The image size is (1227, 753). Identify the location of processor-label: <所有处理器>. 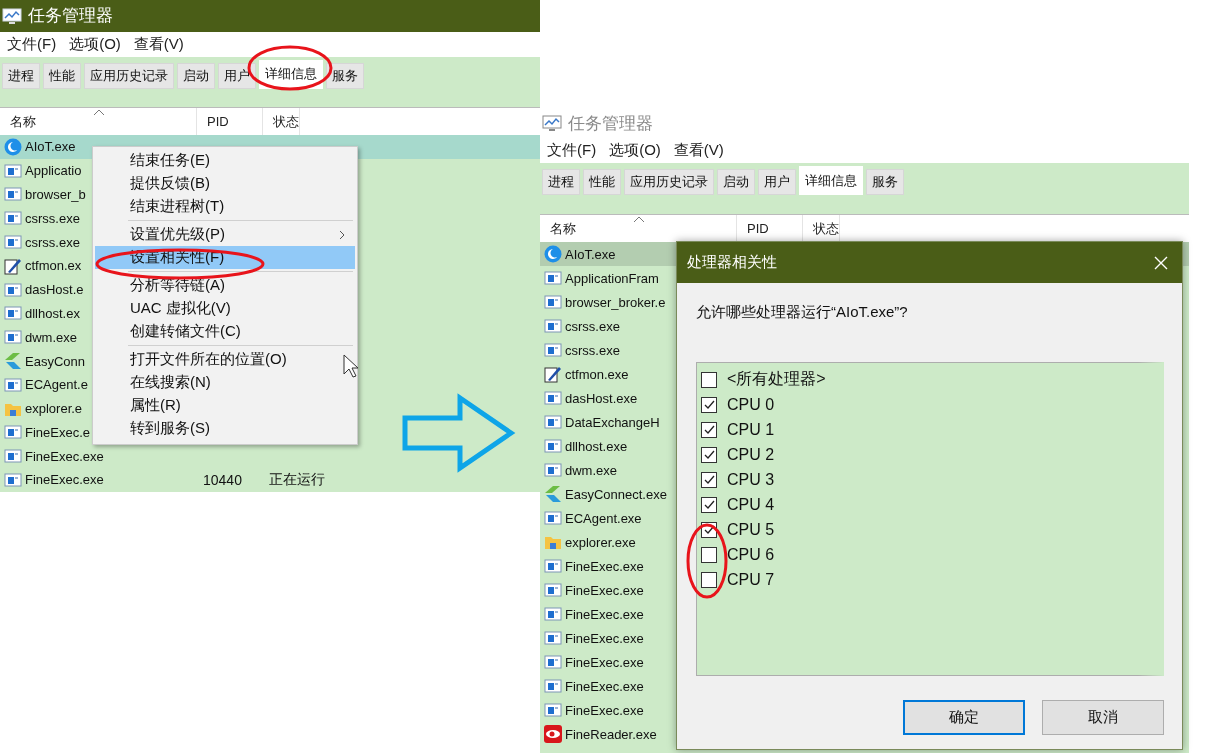
(776, 379).